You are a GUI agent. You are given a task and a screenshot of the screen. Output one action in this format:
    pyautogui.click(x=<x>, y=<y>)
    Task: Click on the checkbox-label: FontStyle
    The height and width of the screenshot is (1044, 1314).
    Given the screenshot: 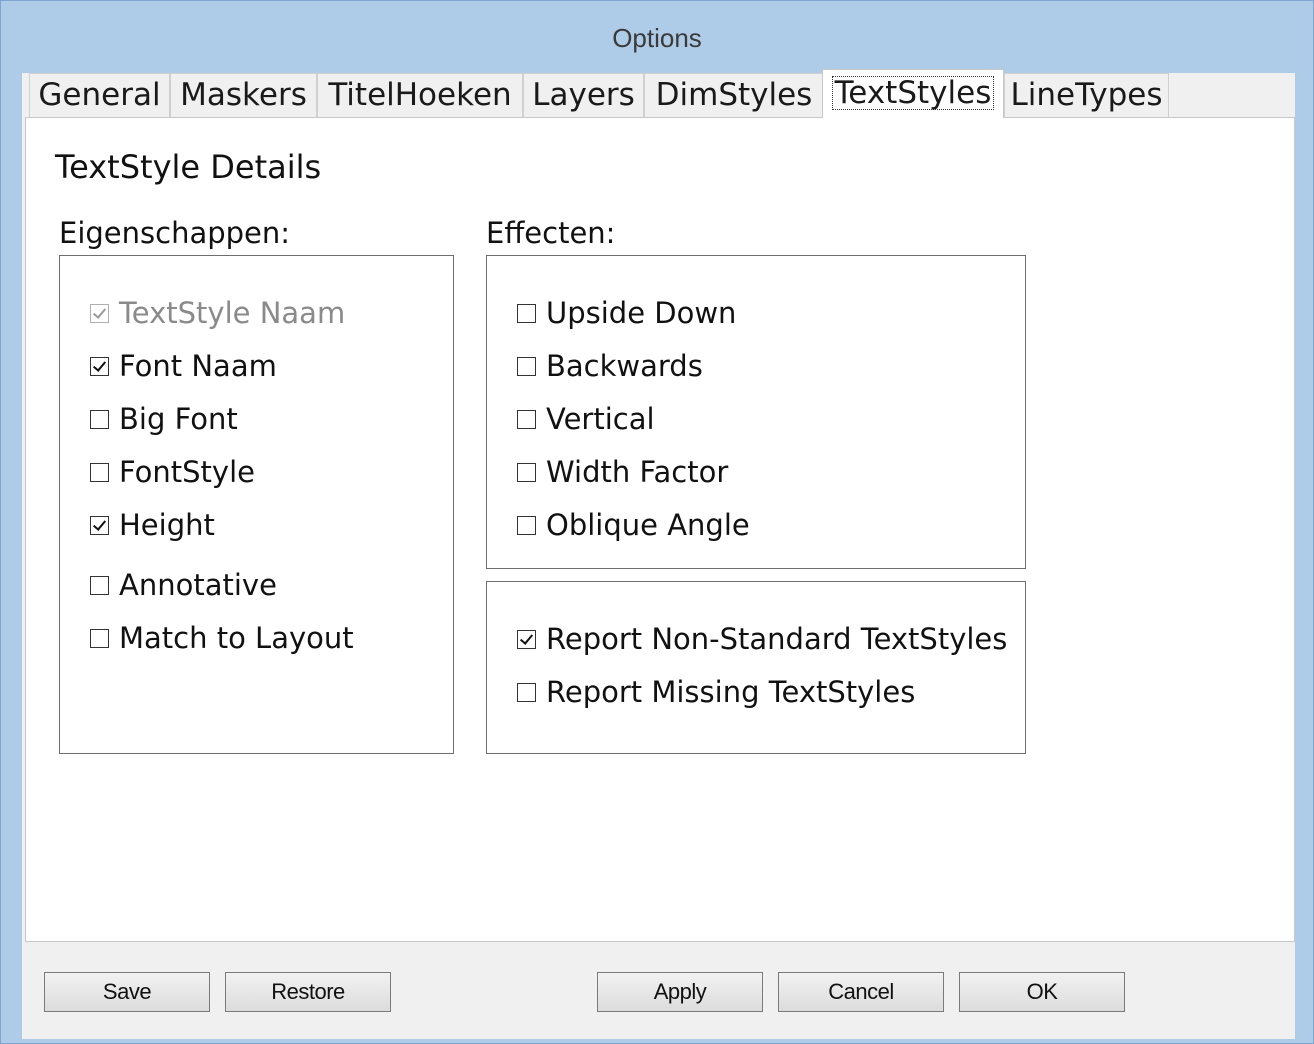 What is the action you would take?
    pyautogui.click(x=187, y=472)
    